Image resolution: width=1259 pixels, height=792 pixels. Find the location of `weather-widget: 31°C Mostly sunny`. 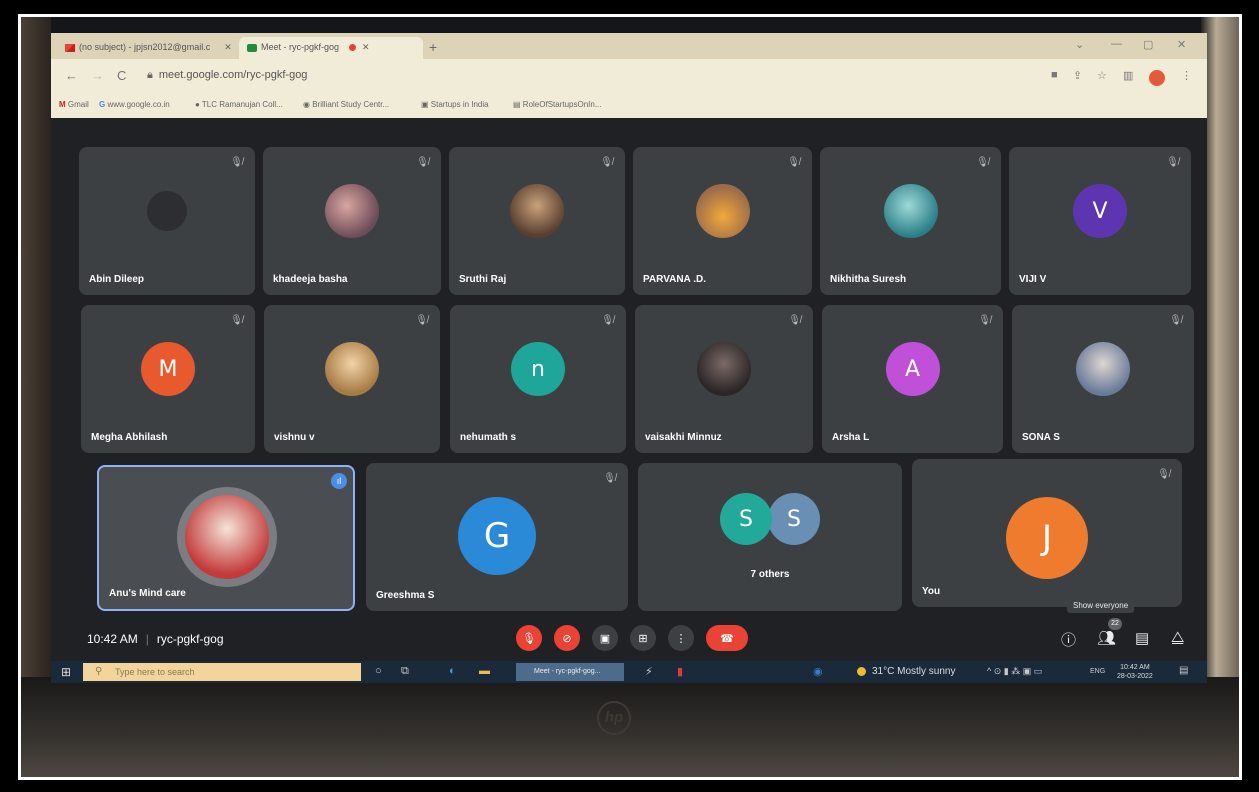

weather-widget: 31°C Mostly sunny is located at coordinates (906, 671).